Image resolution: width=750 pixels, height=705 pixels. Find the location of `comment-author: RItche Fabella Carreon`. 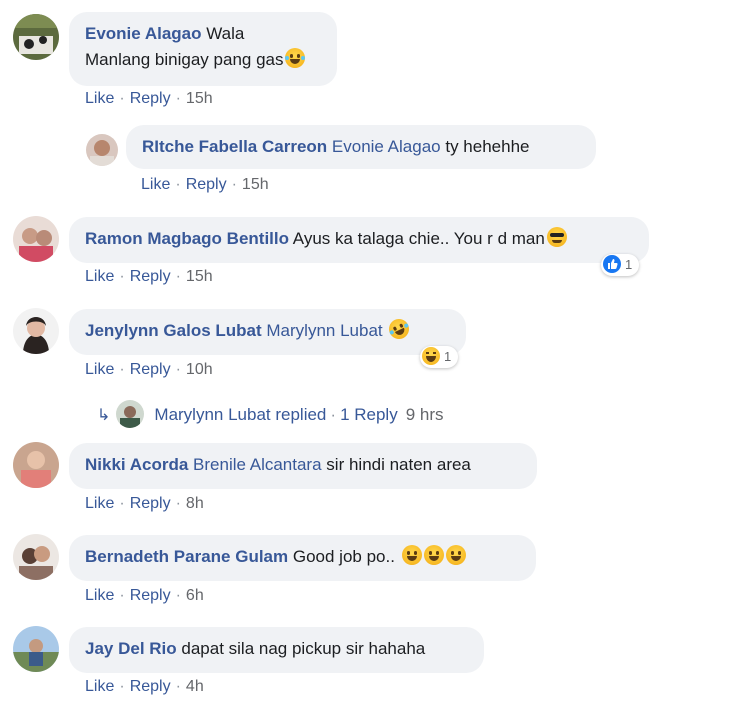

comment-author: RItche Fabella Carreon is located at coordinates (234, 146).